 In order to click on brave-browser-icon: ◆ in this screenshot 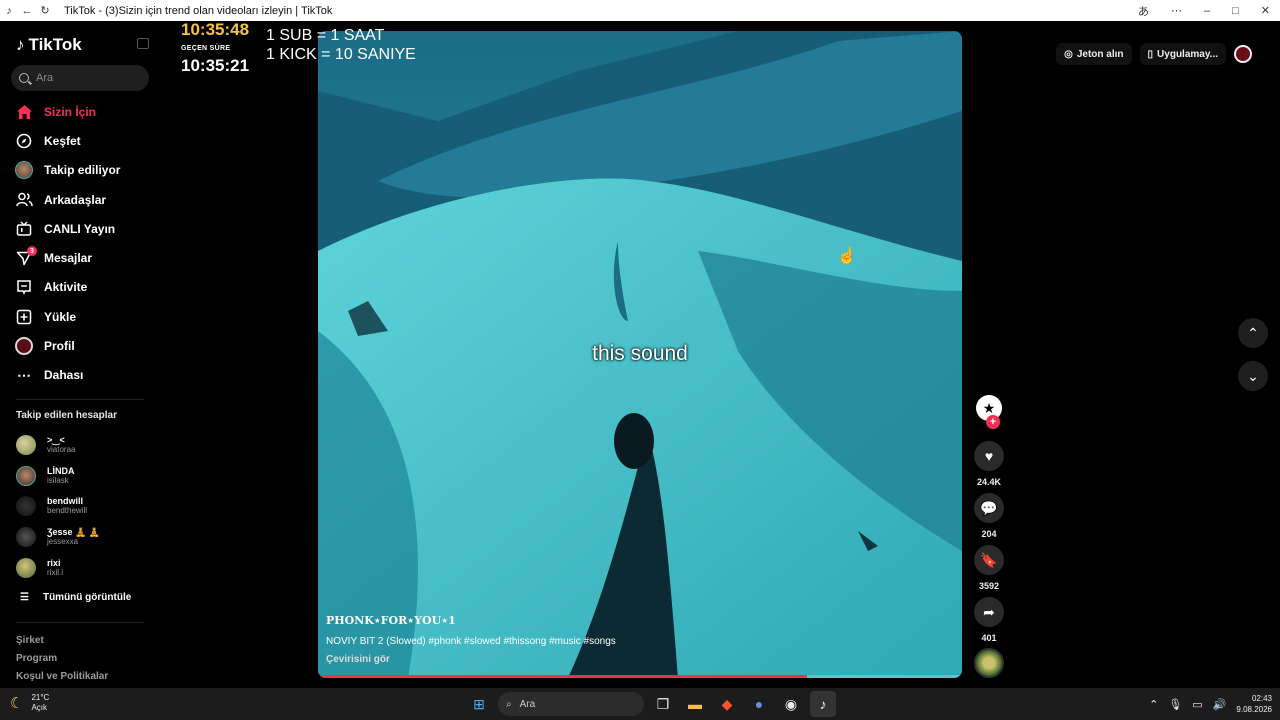, I will do `click(727, 704)`.